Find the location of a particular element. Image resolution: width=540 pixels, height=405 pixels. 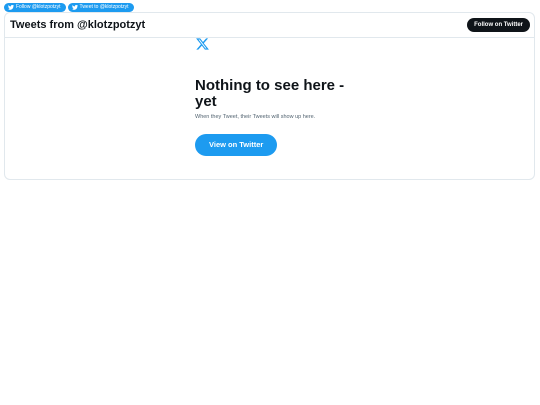

x-logo-icon is located at coordinates (202, 44).